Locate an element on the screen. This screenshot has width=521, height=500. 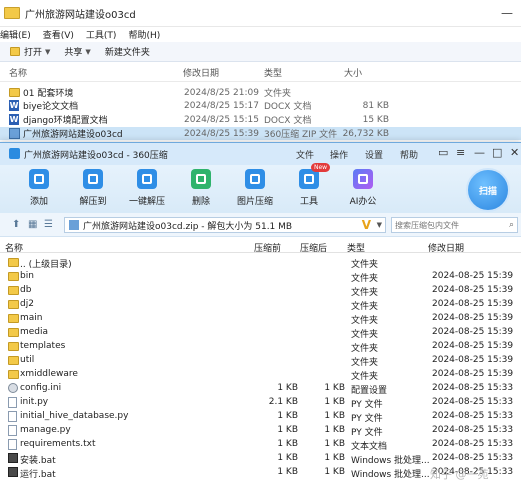
close-icon: ✕ is located at coordinates (514, 152).